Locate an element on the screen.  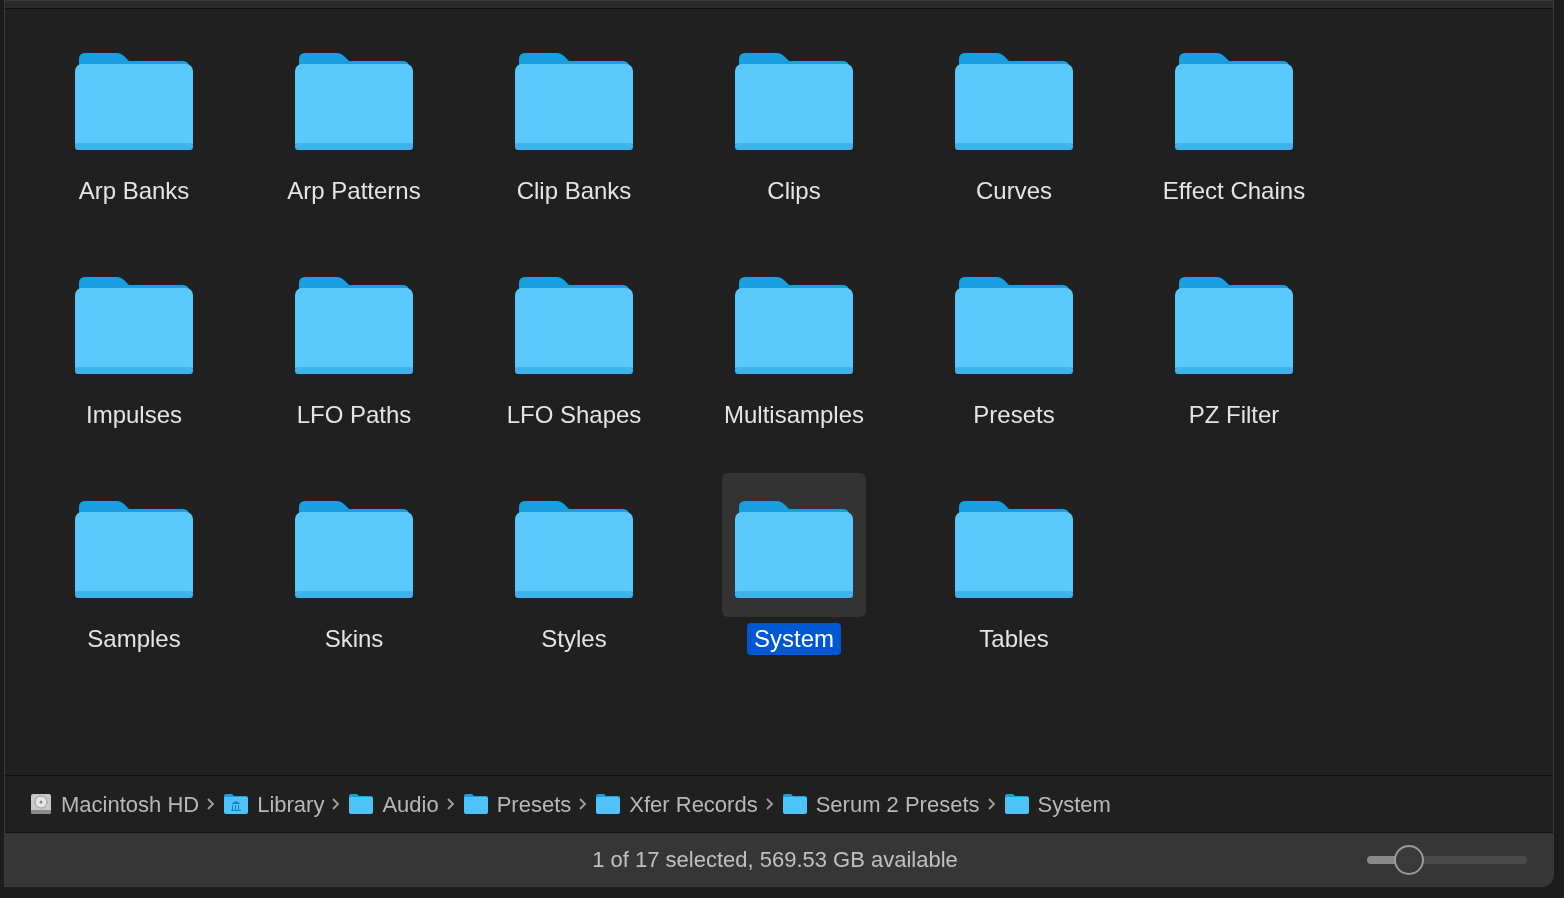
folder-name: Curves is located at coordinates (1014, 191).